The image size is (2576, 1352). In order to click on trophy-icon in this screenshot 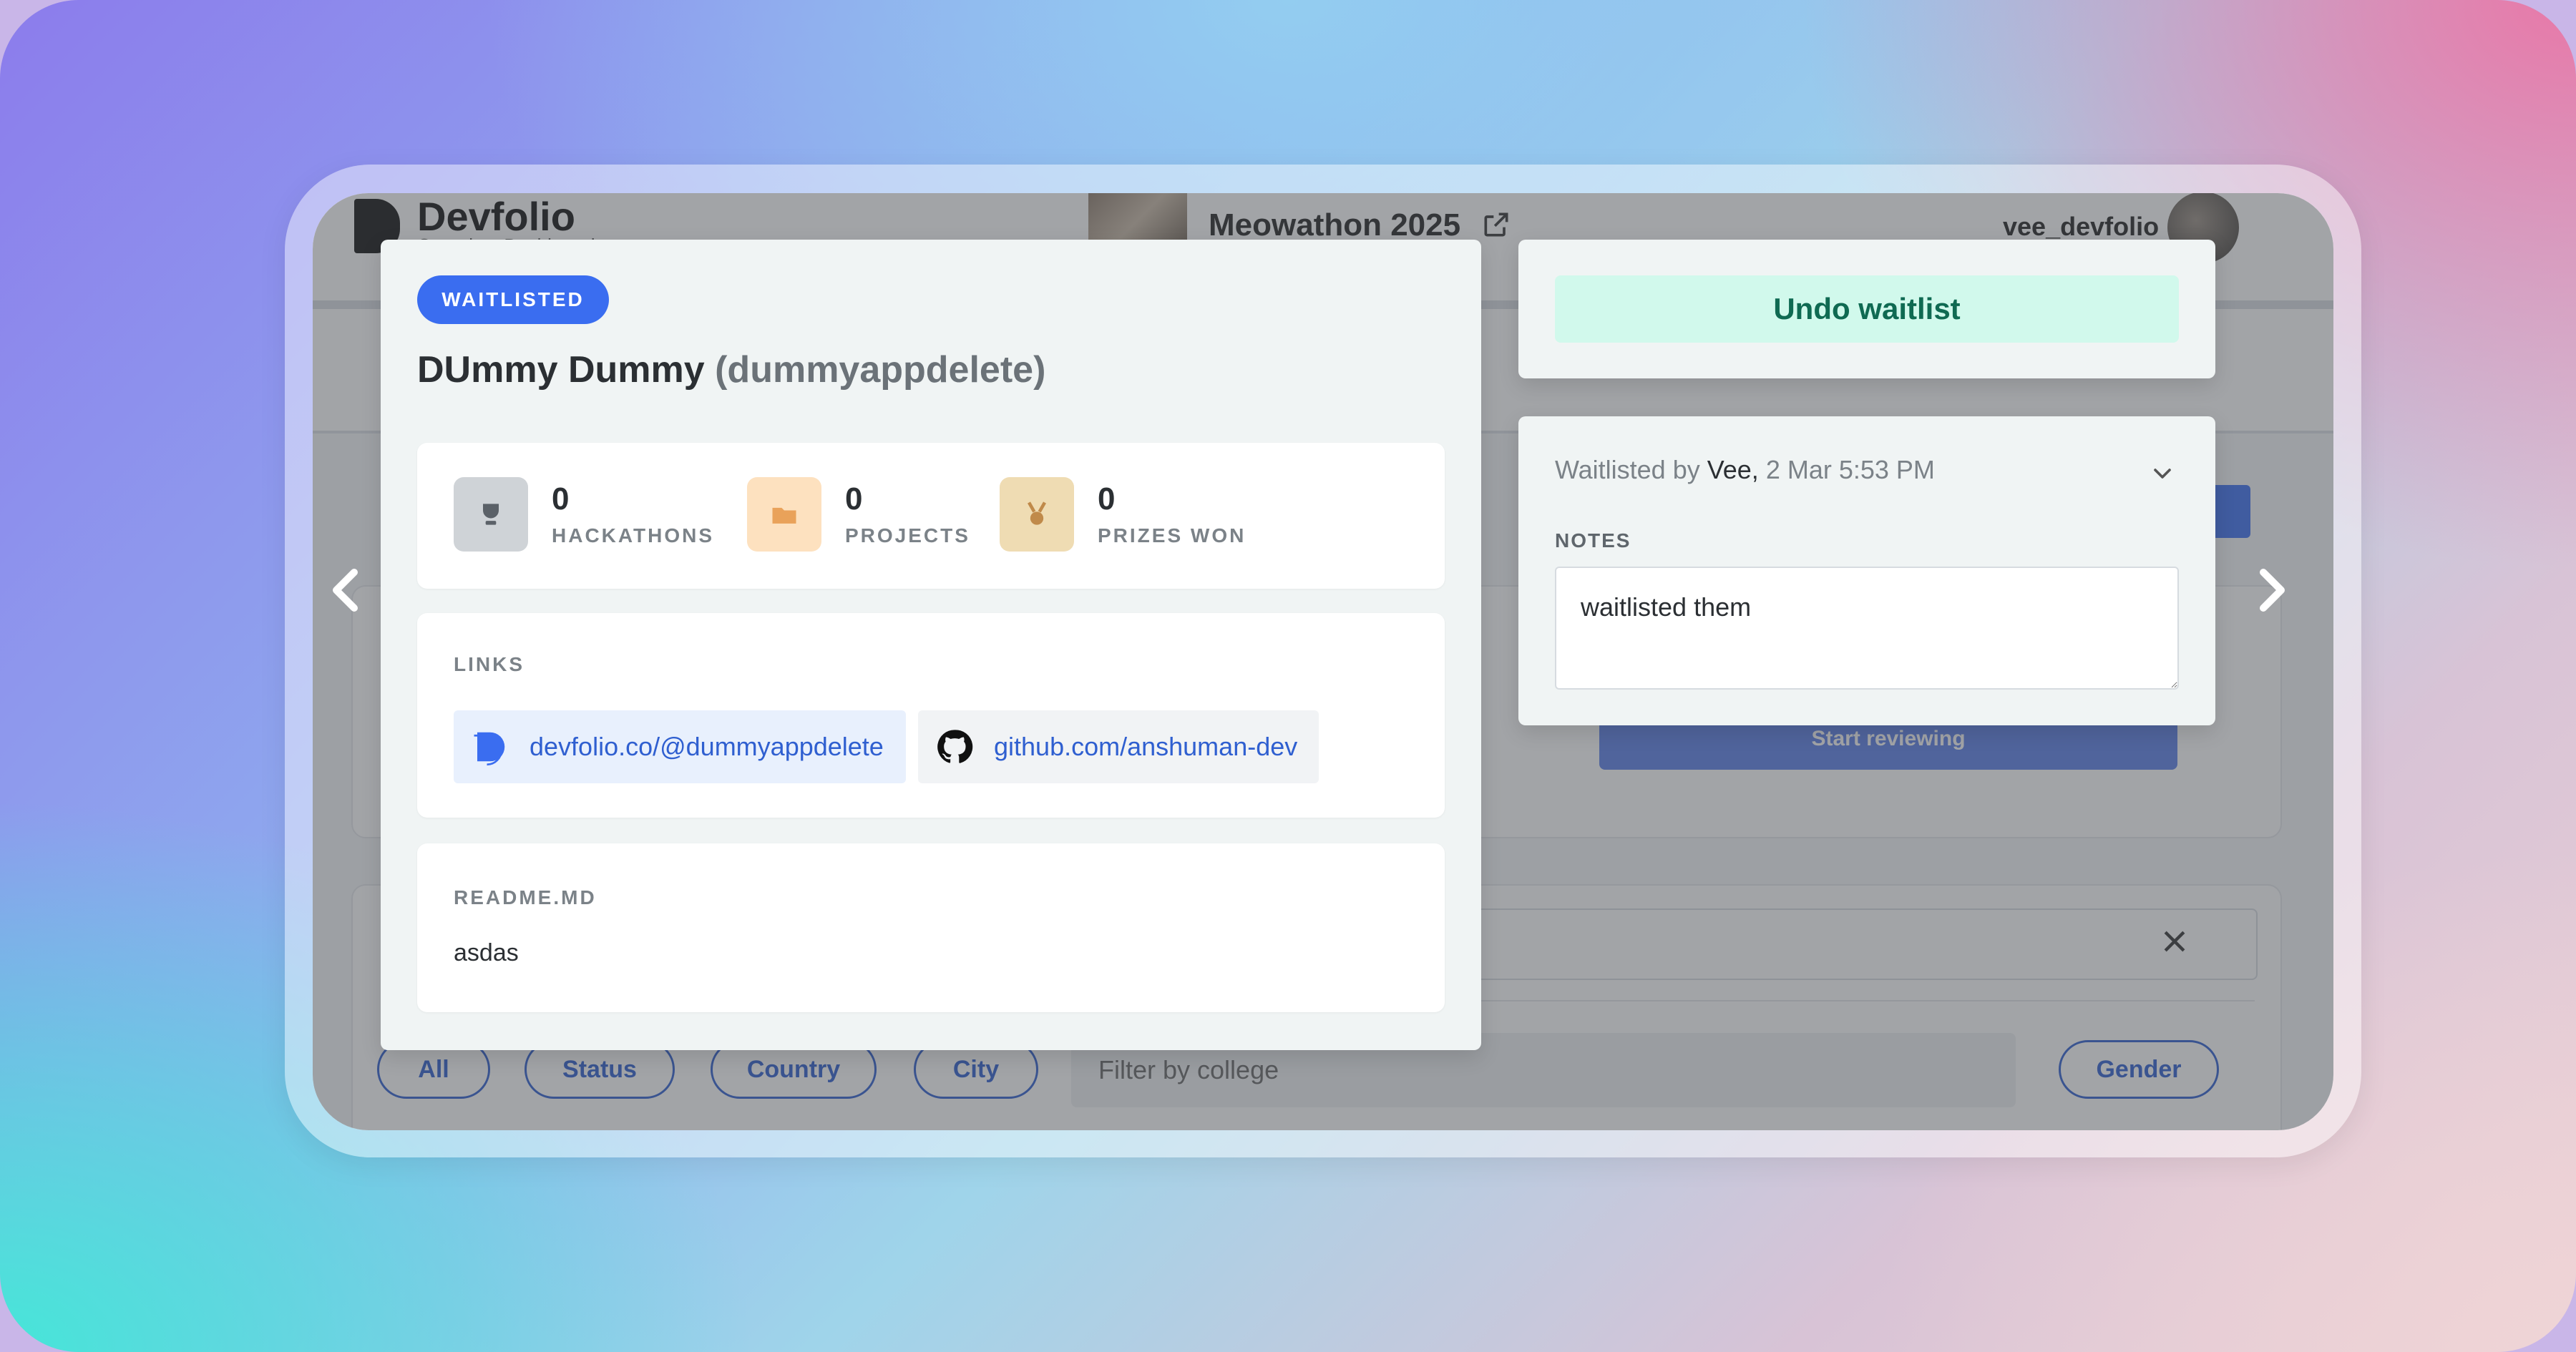, I will do `click(491, 515)`.